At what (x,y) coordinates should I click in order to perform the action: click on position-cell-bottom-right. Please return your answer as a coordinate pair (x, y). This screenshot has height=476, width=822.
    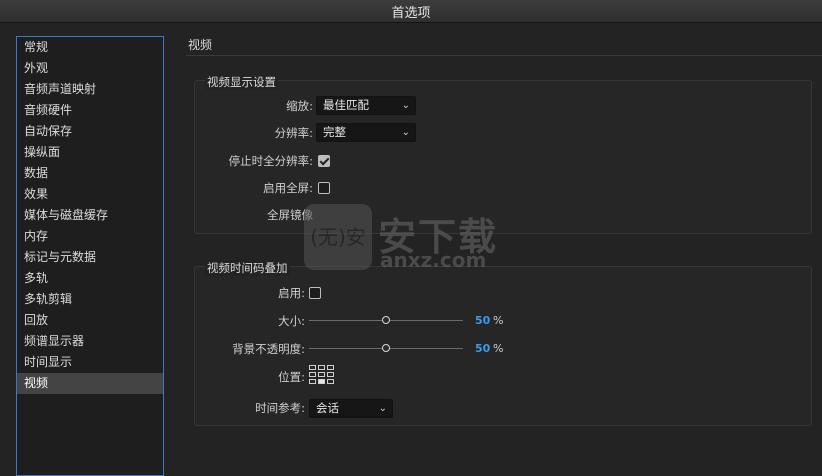
    Looking at the image, I should click on (330, 381).